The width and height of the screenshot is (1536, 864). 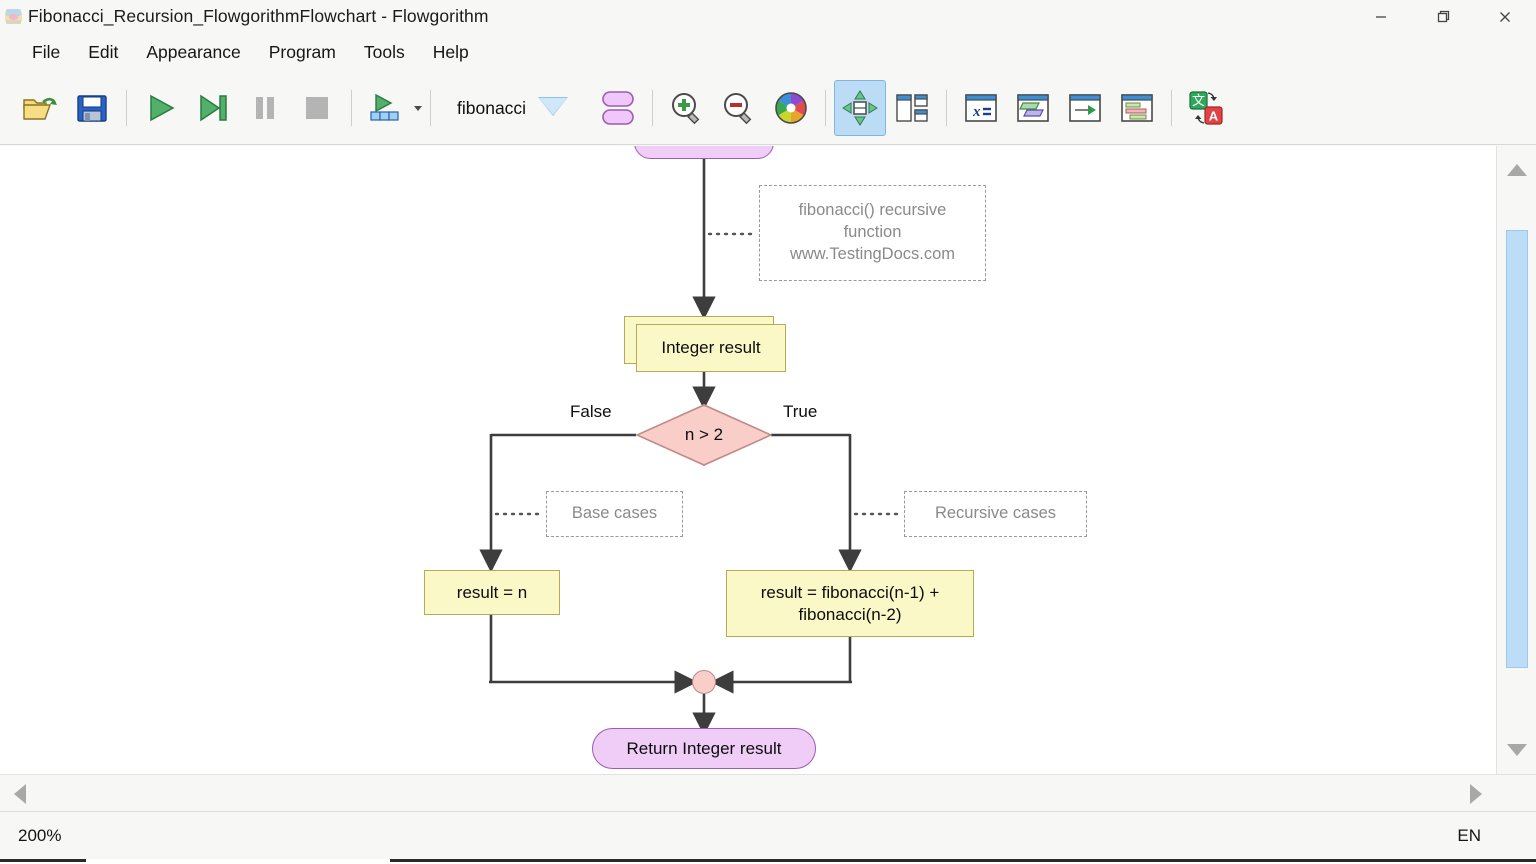 I want to click on annotation-recursive-cases: Recursive cases, so click(x=995, y=514).